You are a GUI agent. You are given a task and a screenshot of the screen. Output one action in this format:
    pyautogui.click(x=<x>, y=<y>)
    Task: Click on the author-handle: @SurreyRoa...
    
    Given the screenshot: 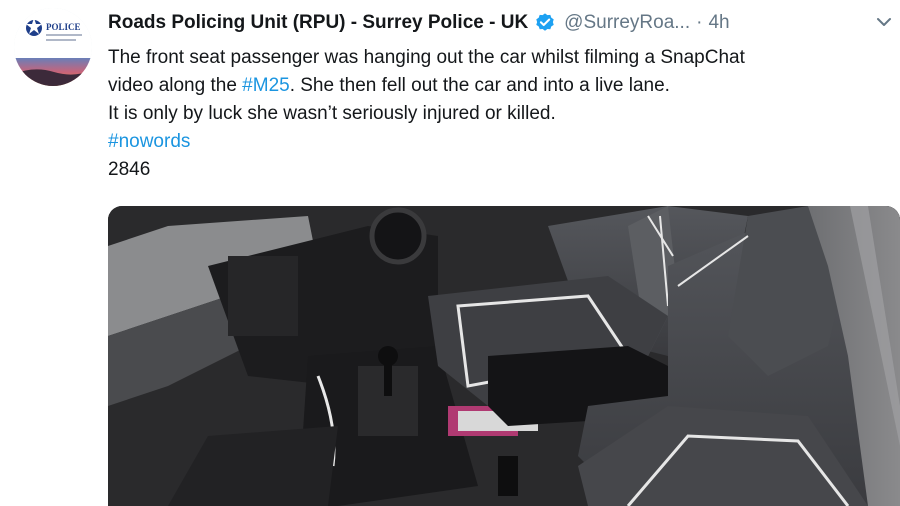 What is the action you would take?
    pyautogui.click(x=627, y=23)
    